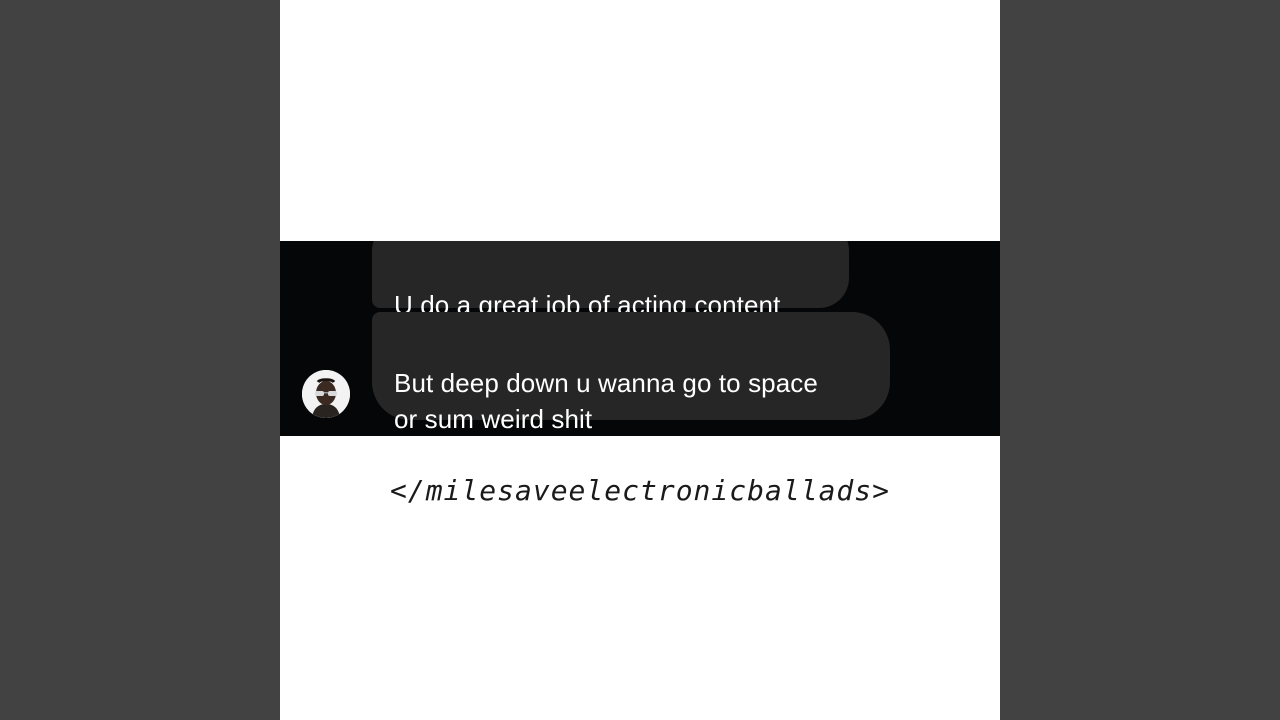 The image size is (1280, 720). Describe the element at coordinates (610, 280) in the screenshot. I see `message-bubble: U do a great job of acting content` at that location.